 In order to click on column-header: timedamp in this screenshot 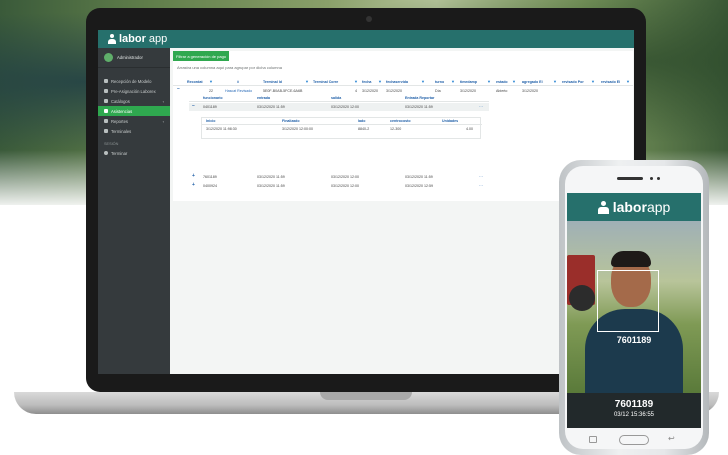, I will do `click(468, 82)`.